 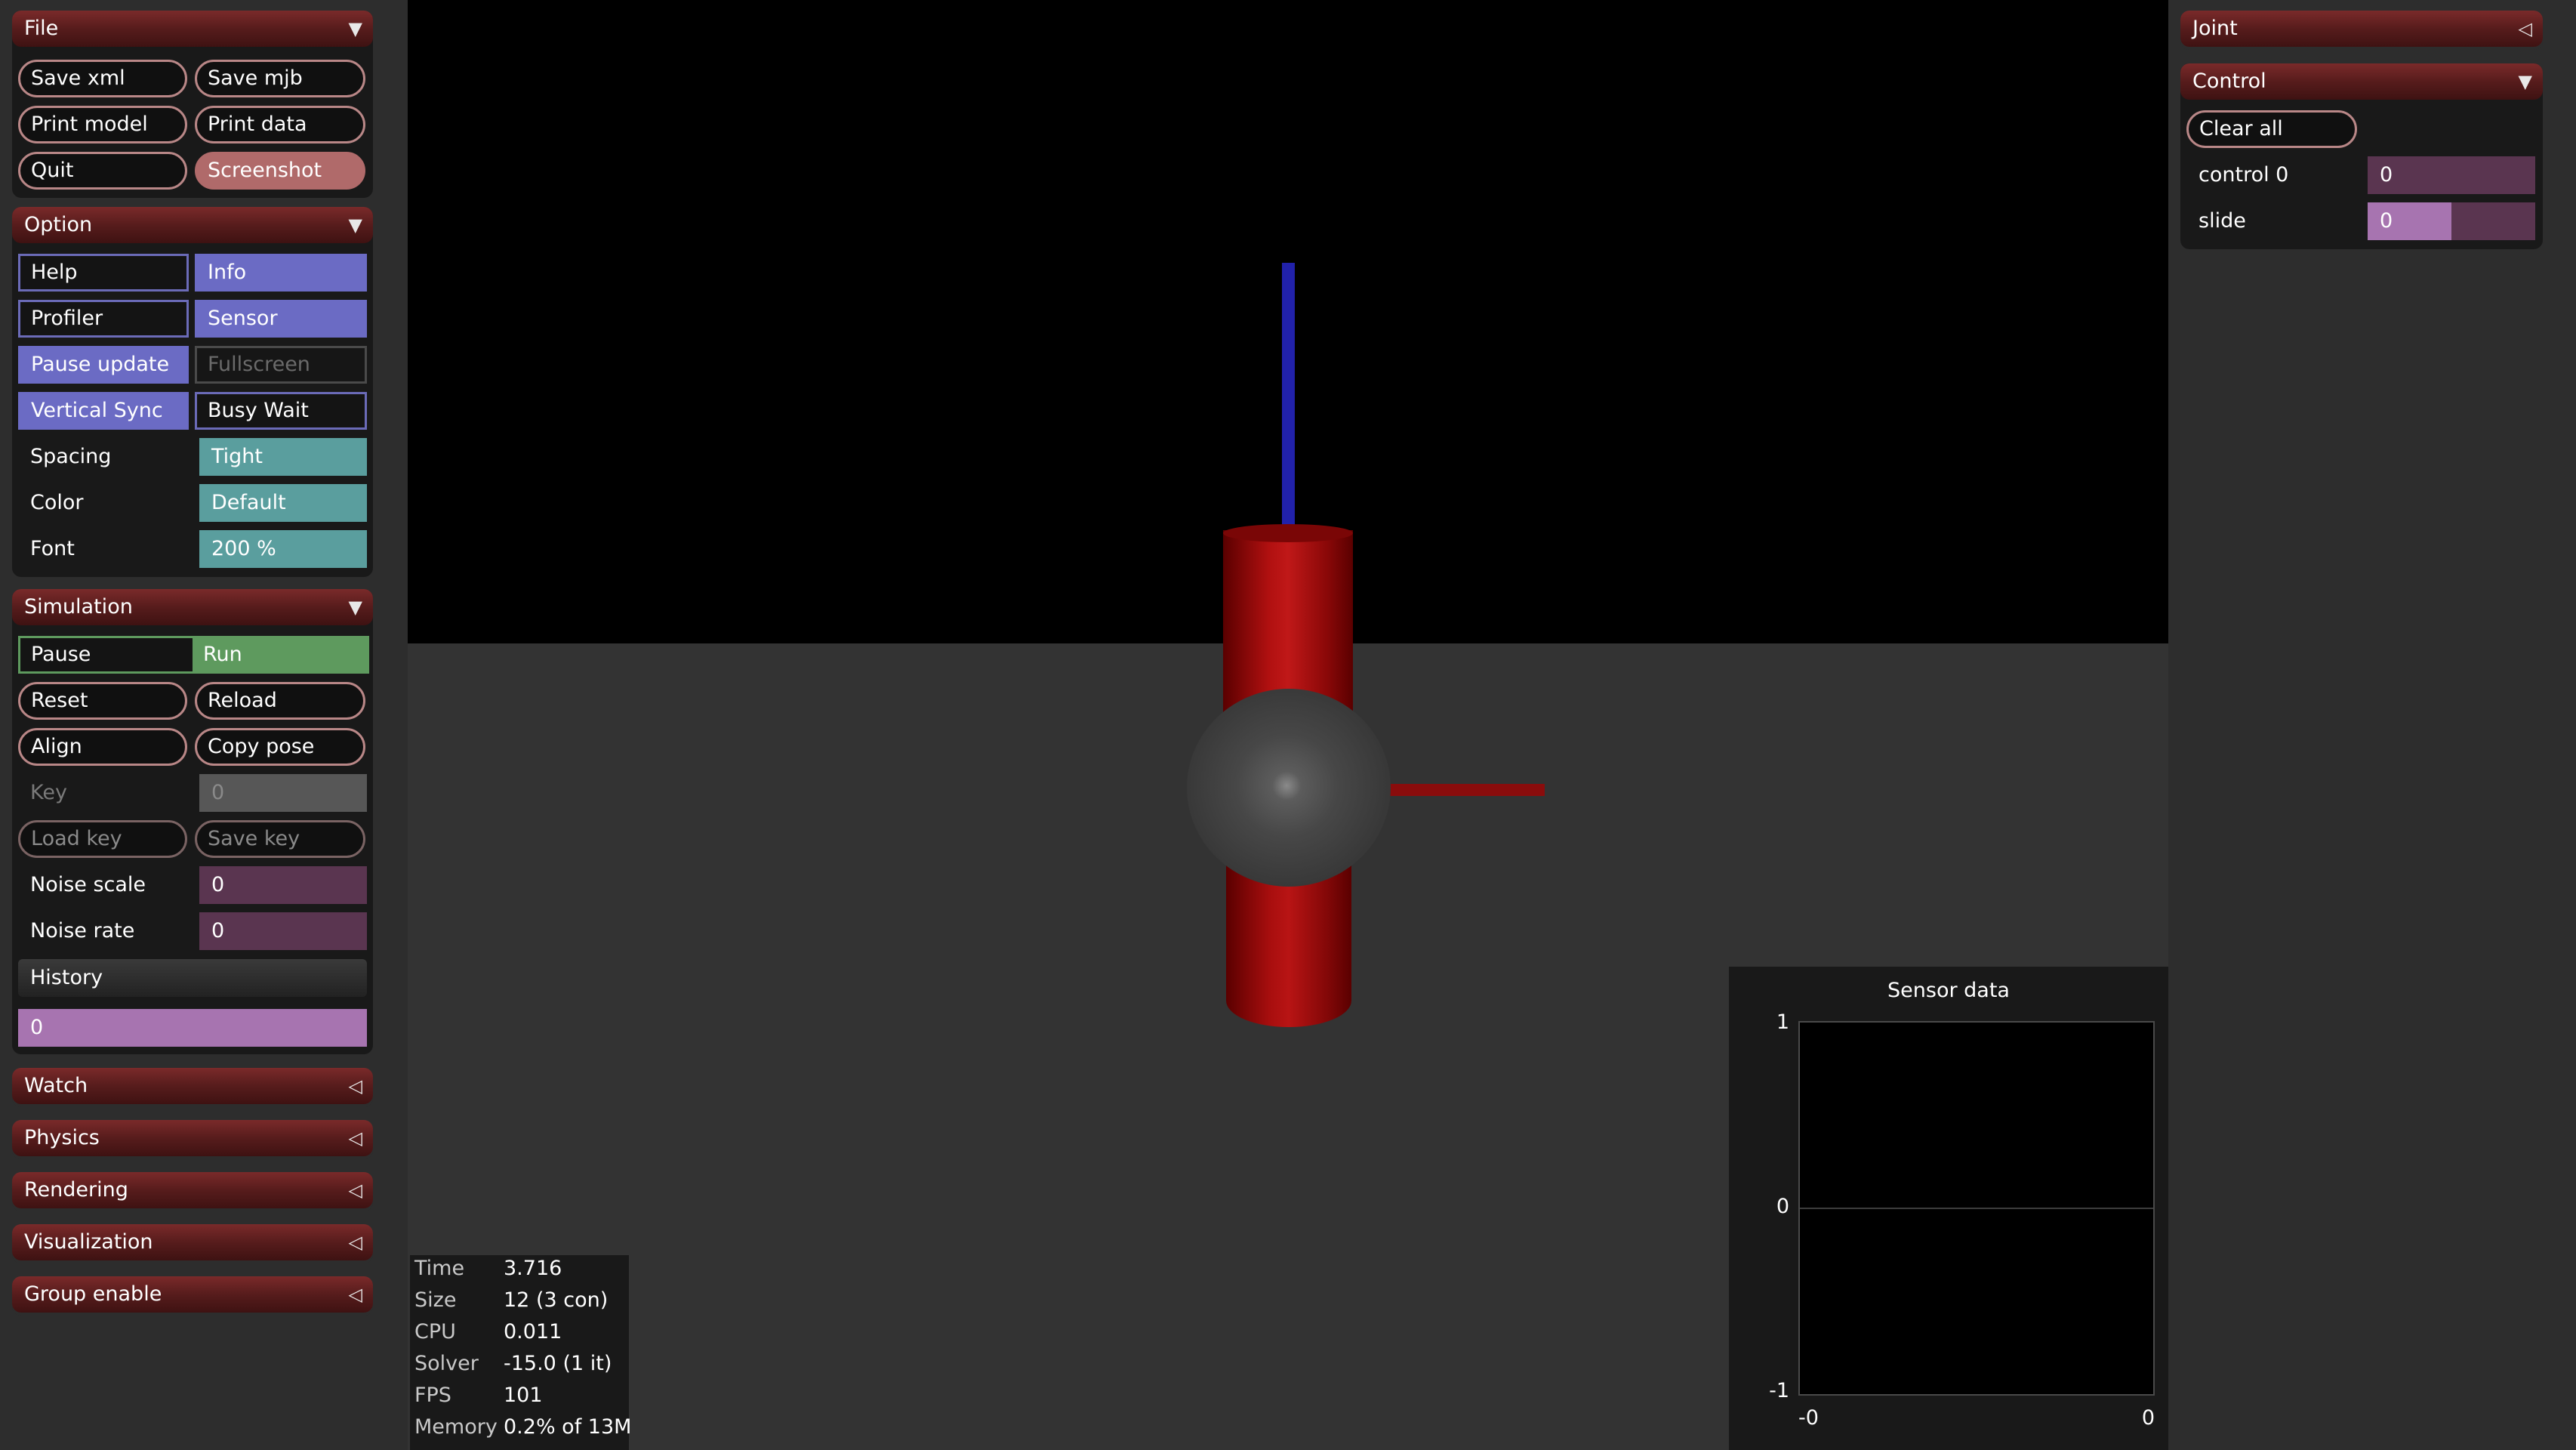 What do you see at coordinates (105, 655) in the screenshot?
I see `pause-option: Pause` at bounding box center [105, 655].